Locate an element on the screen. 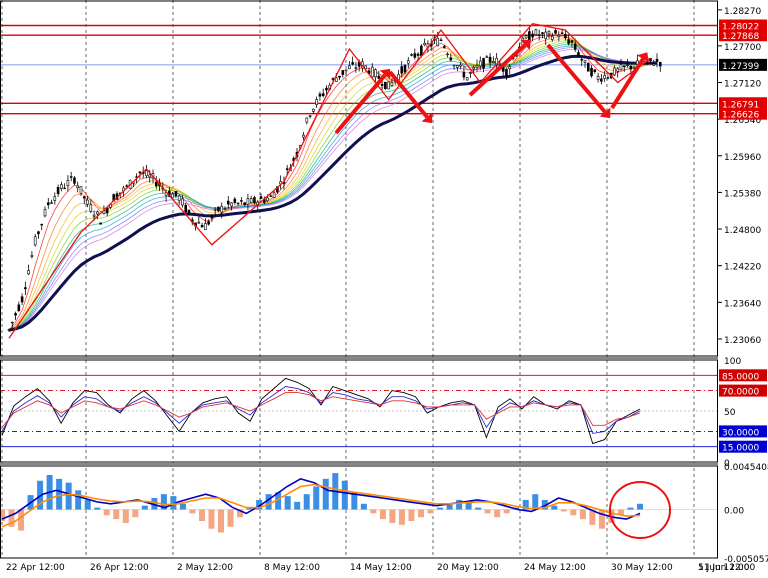  price-axis-label: 1.27120 is located at coordinates (742, 84).